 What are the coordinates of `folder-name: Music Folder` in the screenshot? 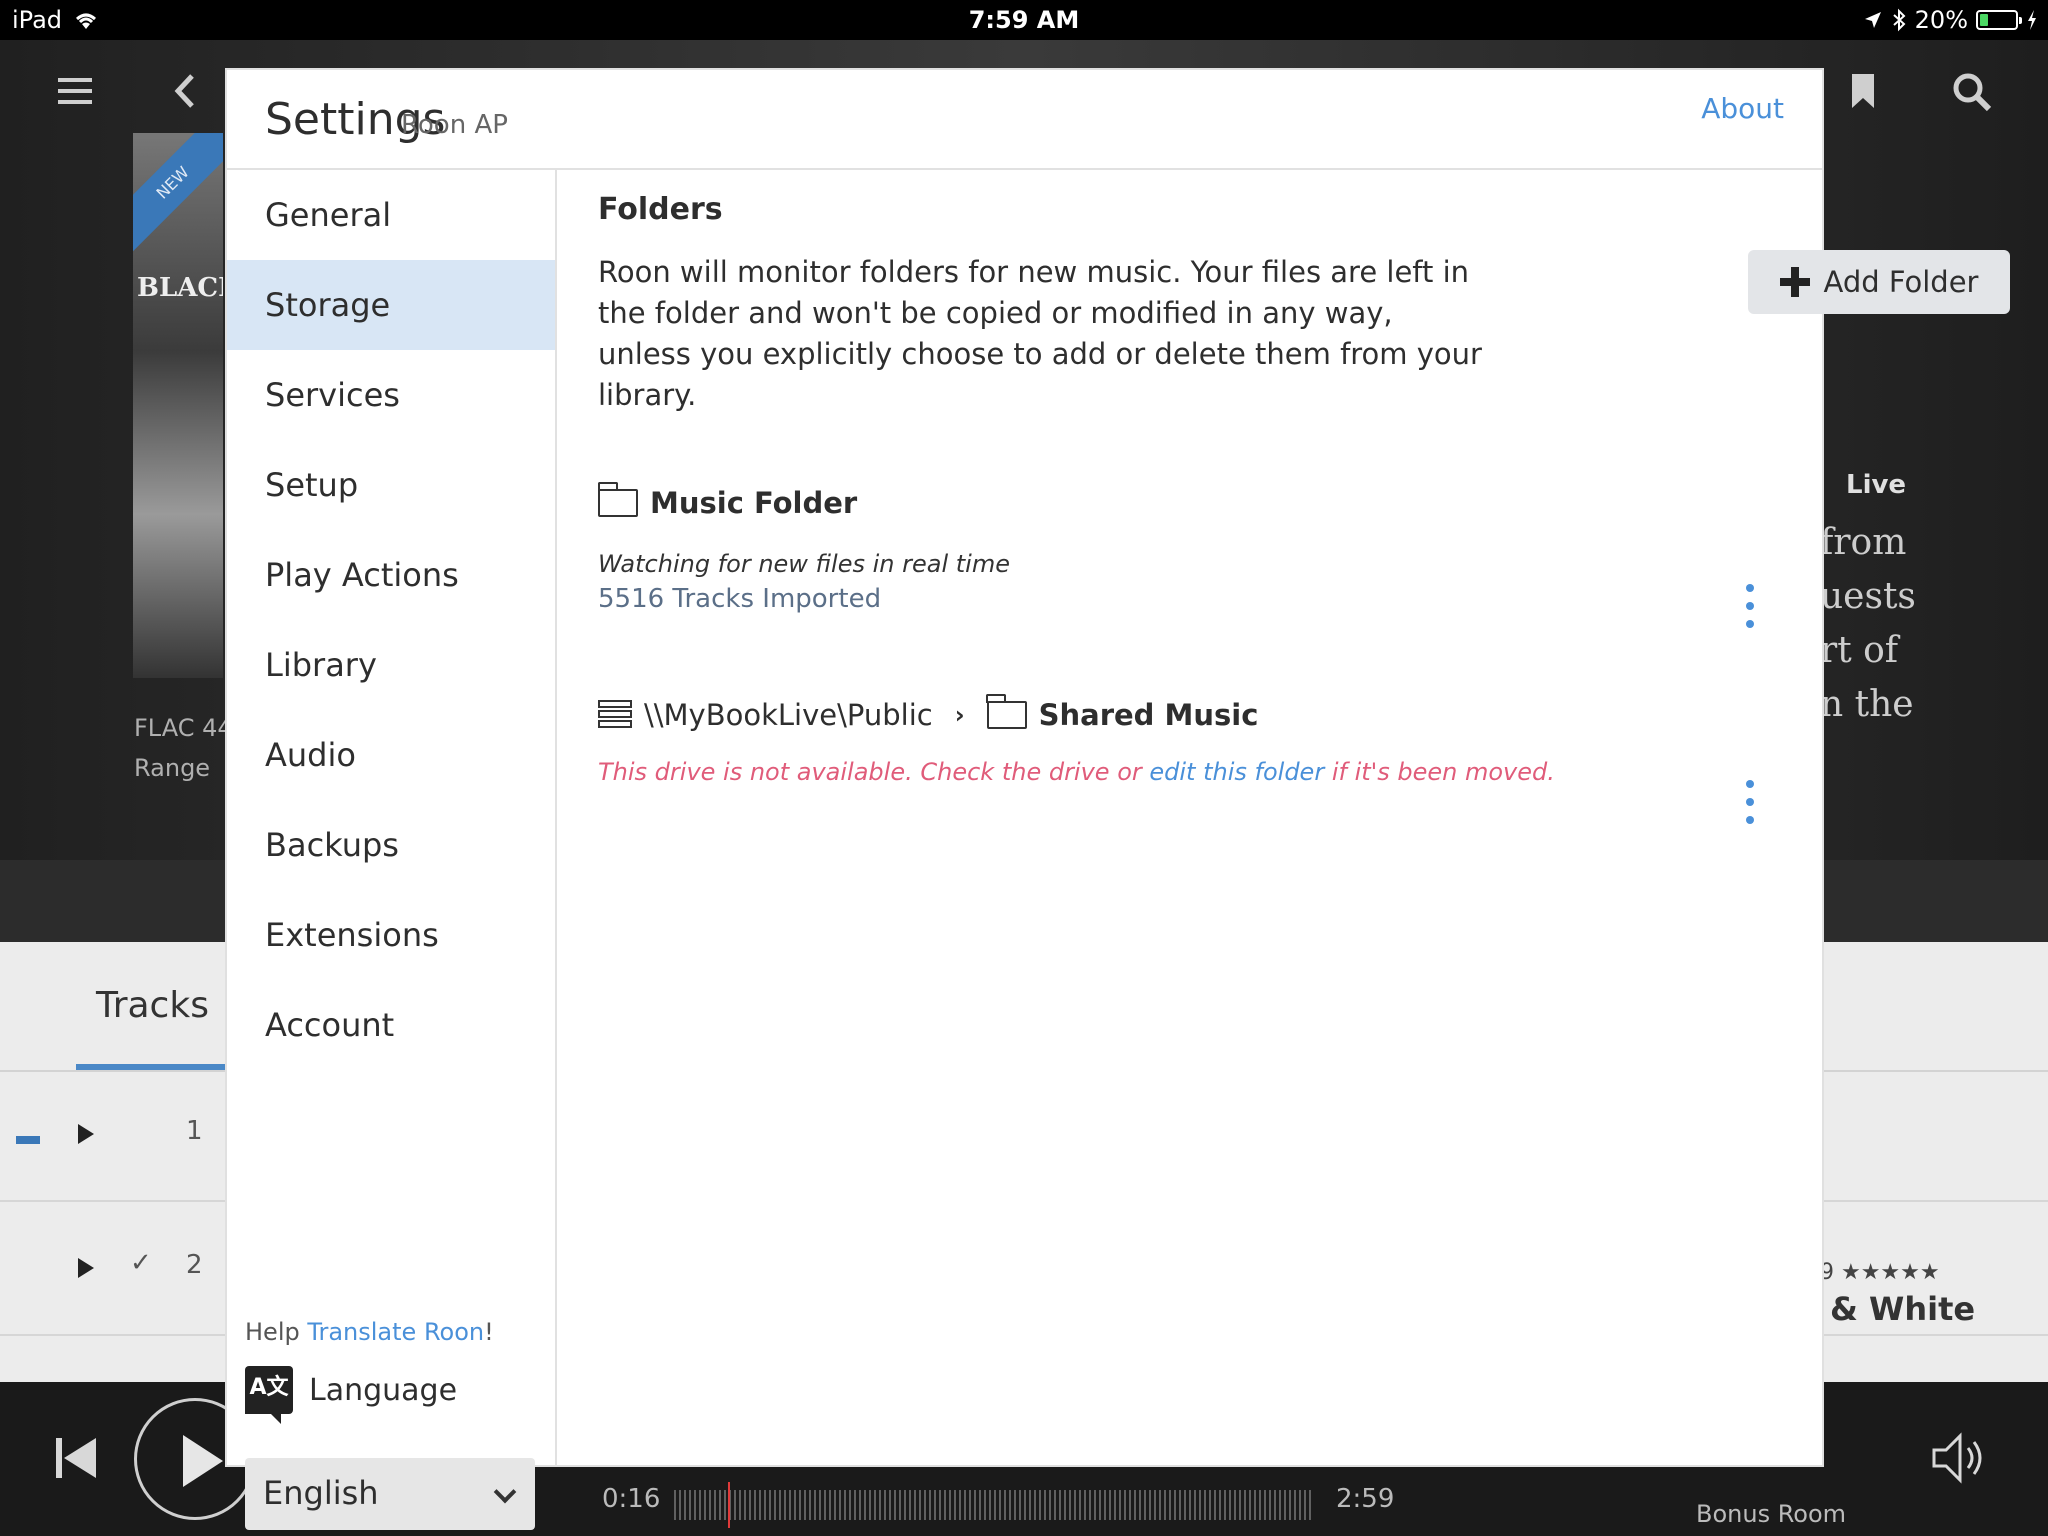 It's located at (754, 503).